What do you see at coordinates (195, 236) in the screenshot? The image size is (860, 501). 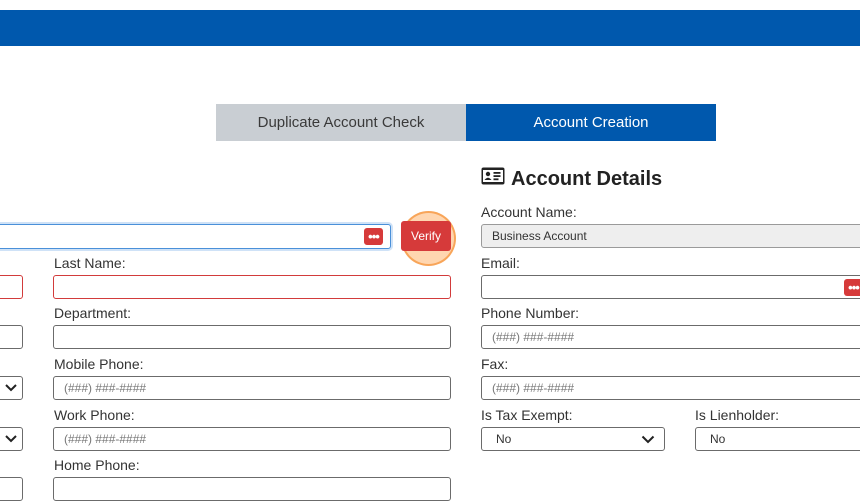 I see `account-search-input: •••` at bounding box center [195, 236].